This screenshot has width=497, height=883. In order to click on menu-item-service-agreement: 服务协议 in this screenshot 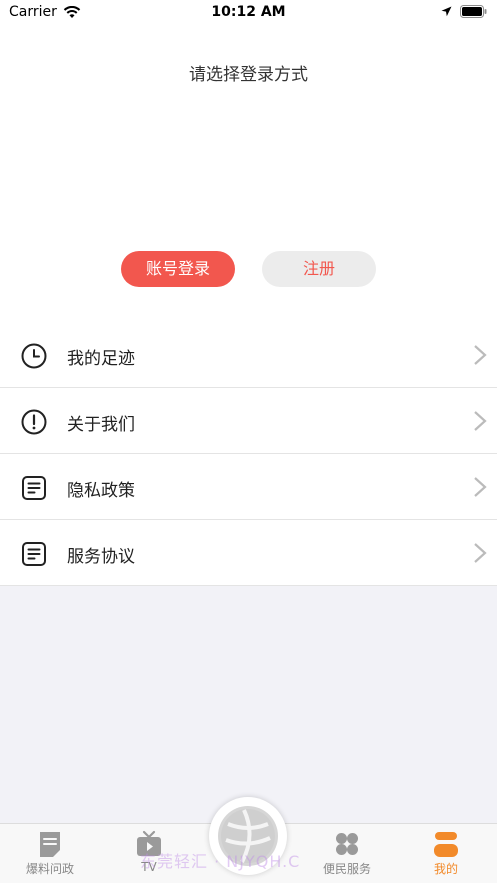, I will do `click(248, 553)`.